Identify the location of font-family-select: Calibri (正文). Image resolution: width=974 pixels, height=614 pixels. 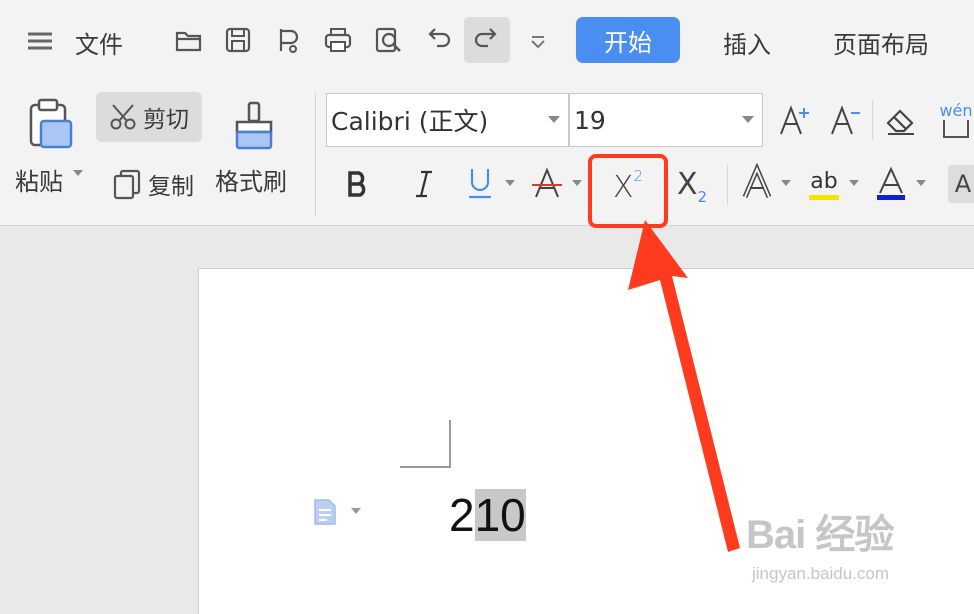
(447, 120).